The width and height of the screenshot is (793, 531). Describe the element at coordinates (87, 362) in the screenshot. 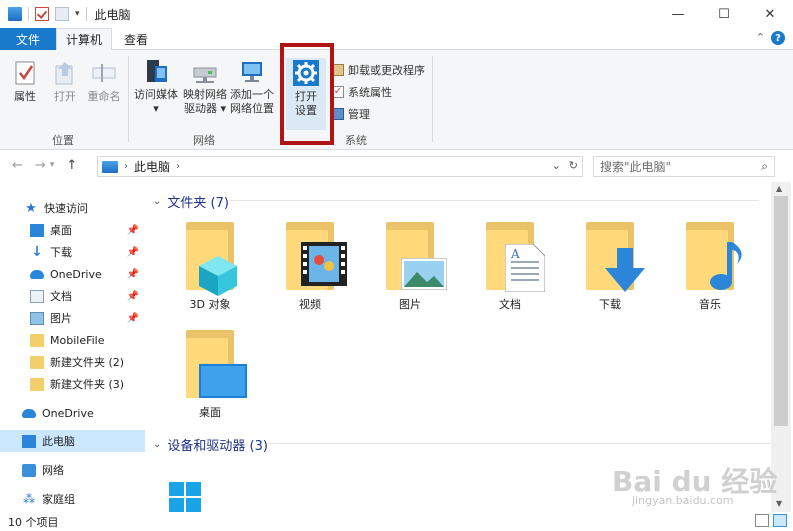

I see `nav-label: 新建文件夹 (2)` at that location.